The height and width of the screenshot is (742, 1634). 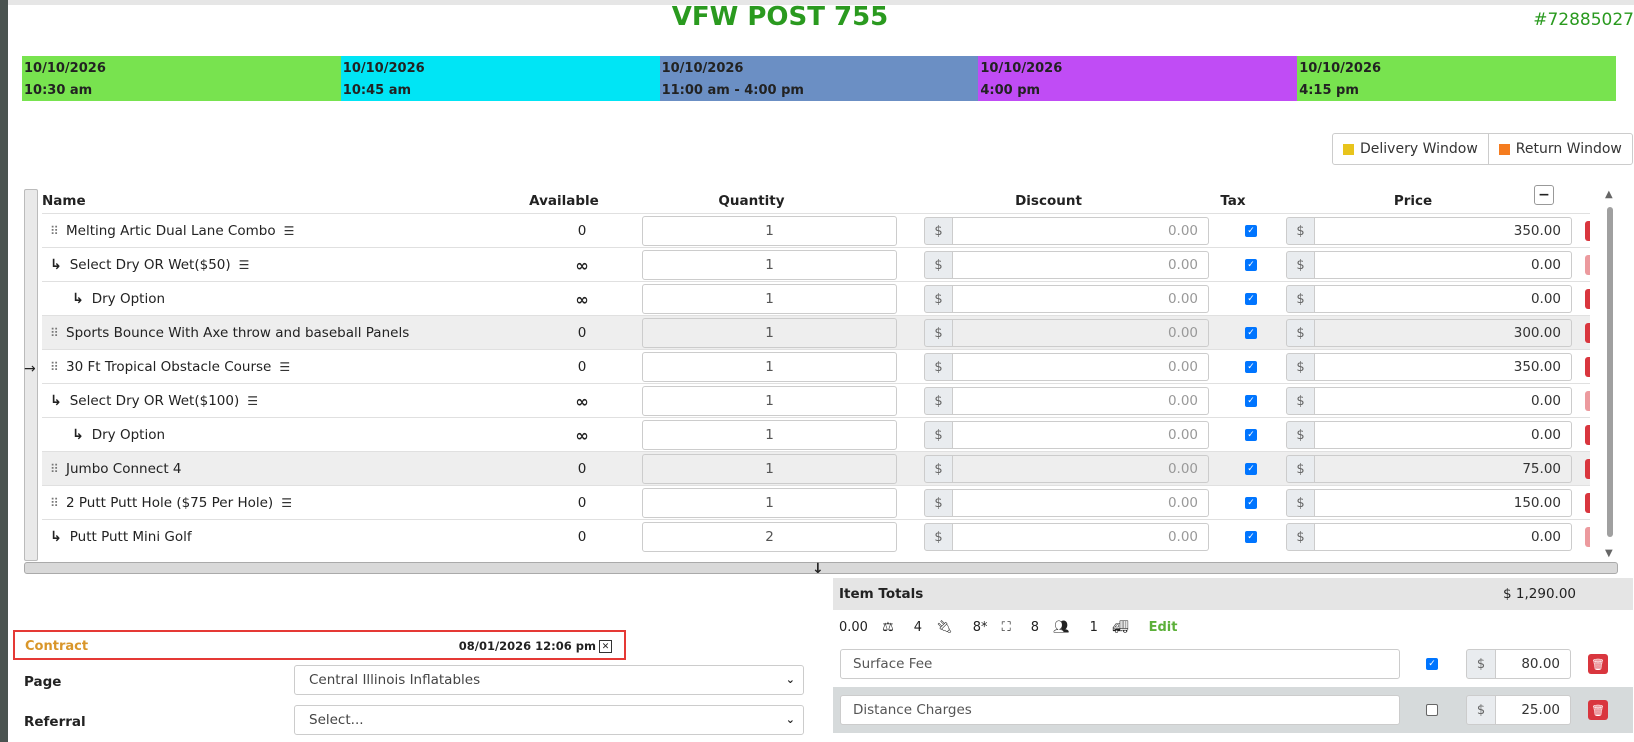 What do you see at coordinates (1120, 664) in the screenshot?
I see `fee-name-input: Surface Fee` at bounding box center [1120, 664].